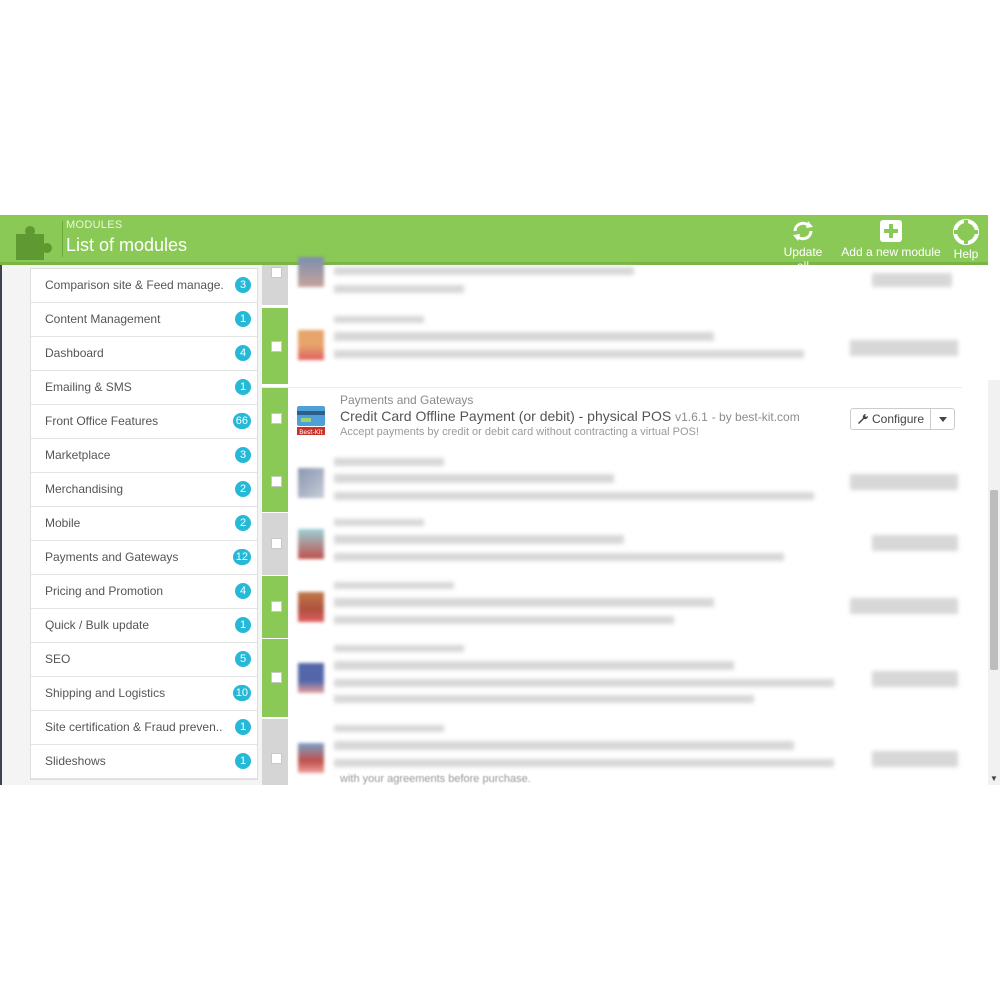 This screenshot has width=1000, height=1000. I want to click on configure-button: Configure, so click(891, 419).